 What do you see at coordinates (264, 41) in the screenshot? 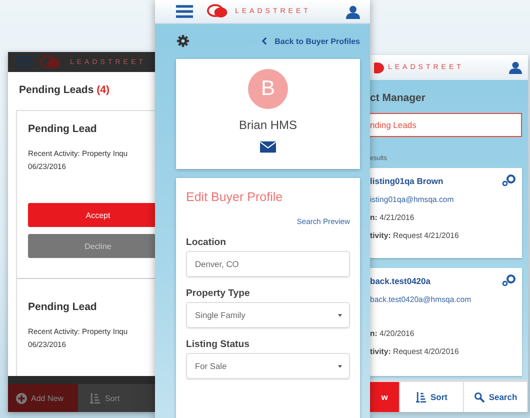
I see `chevron-left-icon` at bounding box center [264, 41].